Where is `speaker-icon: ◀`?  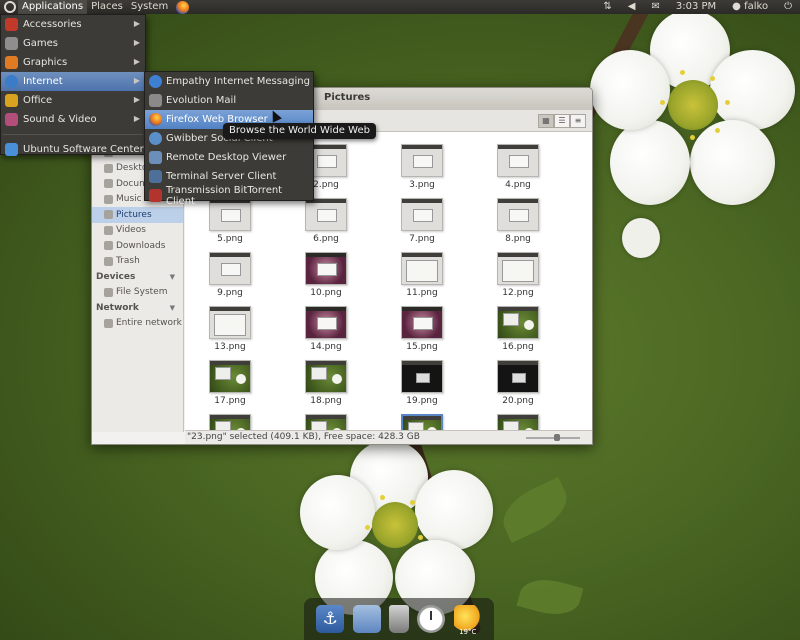
speaker-icon: ◀ is located at coordinates (632, 7).